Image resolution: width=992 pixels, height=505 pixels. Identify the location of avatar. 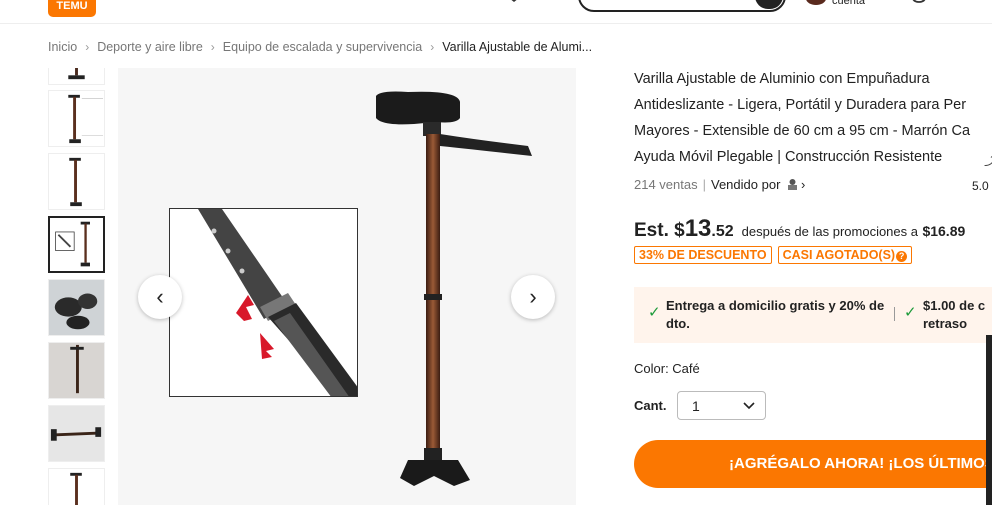
(816, 2).